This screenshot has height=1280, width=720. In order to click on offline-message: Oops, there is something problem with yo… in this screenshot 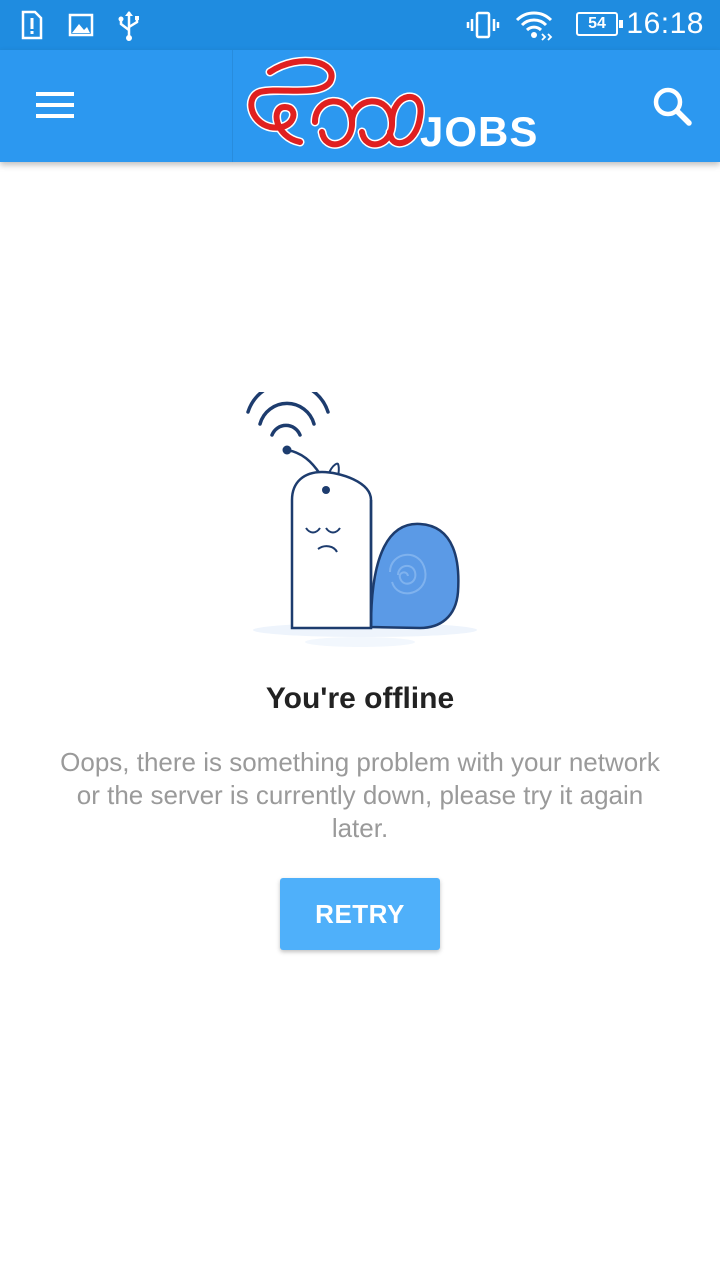, I will do `click(360, 795)`.